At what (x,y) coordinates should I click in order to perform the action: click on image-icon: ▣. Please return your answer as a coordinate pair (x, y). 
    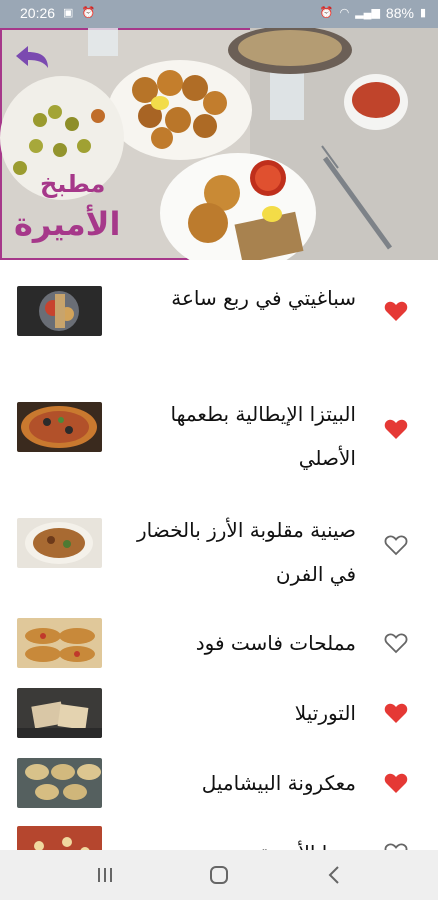
    Looking at the image, I should click on (68, 13).